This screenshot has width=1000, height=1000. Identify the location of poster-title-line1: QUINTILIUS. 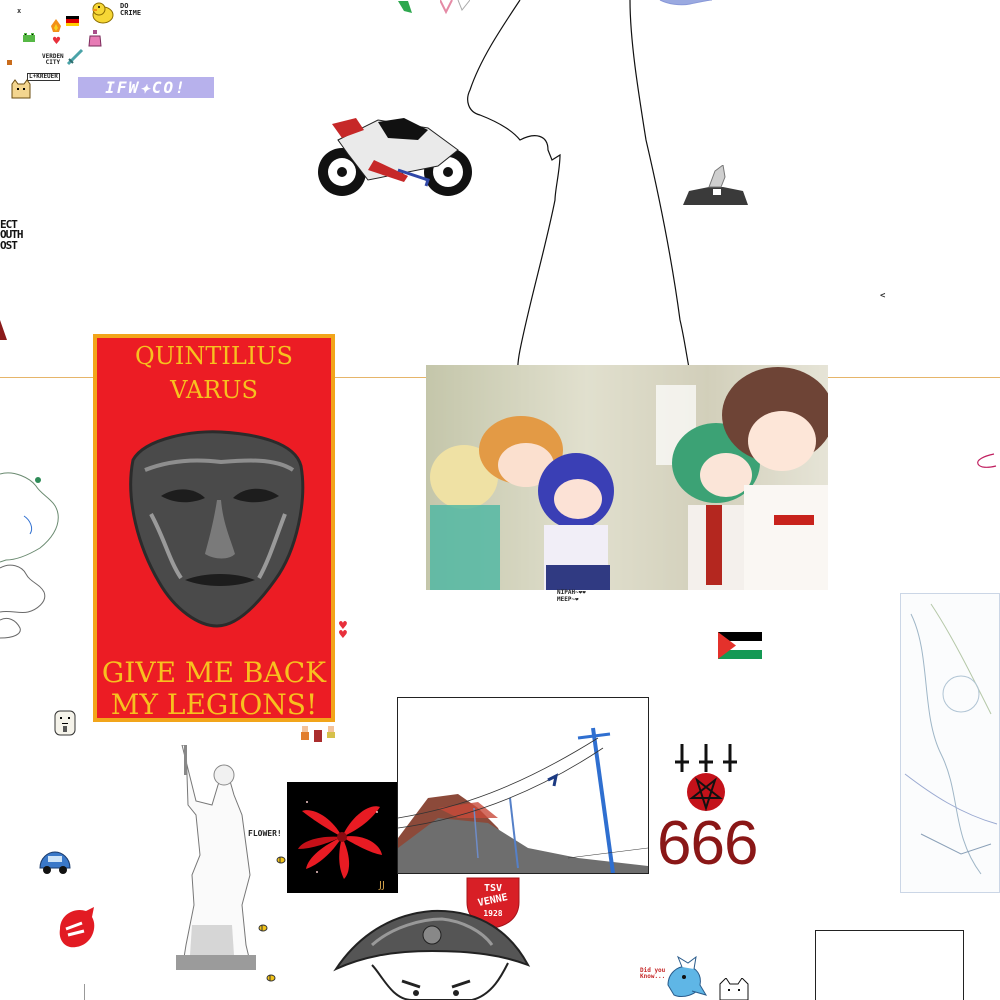
(214, 356).